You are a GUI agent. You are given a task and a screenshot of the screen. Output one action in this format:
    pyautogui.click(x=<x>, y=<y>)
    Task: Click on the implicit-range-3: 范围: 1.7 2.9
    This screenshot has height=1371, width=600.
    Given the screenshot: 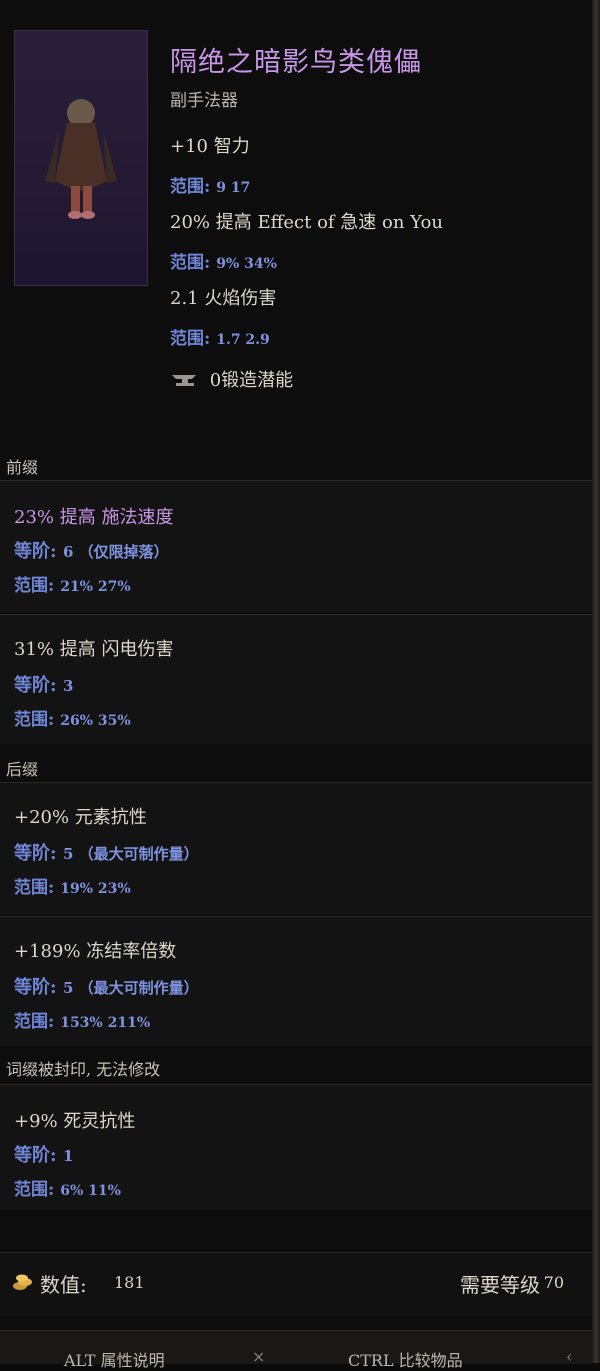 What is the action you would take?
    pyautogui.click(x=220, y=339)
    